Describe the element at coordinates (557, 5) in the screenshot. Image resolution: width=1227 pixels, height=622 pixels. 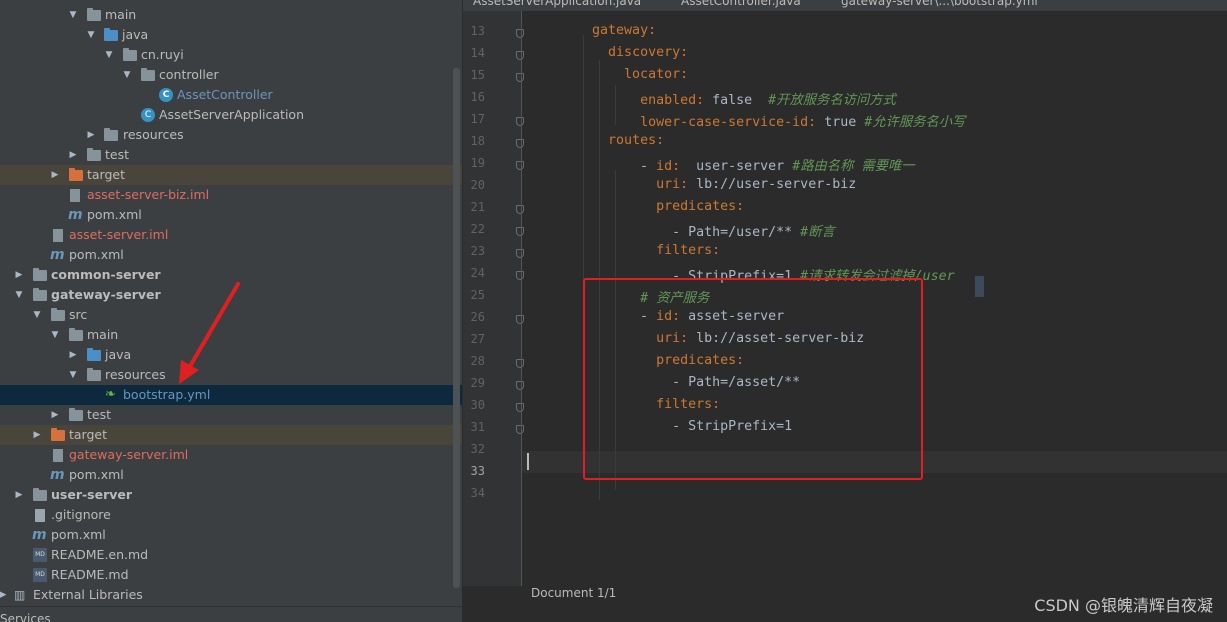
I see `tab-asset-server-application: AssetServerApplication.java` at that location.